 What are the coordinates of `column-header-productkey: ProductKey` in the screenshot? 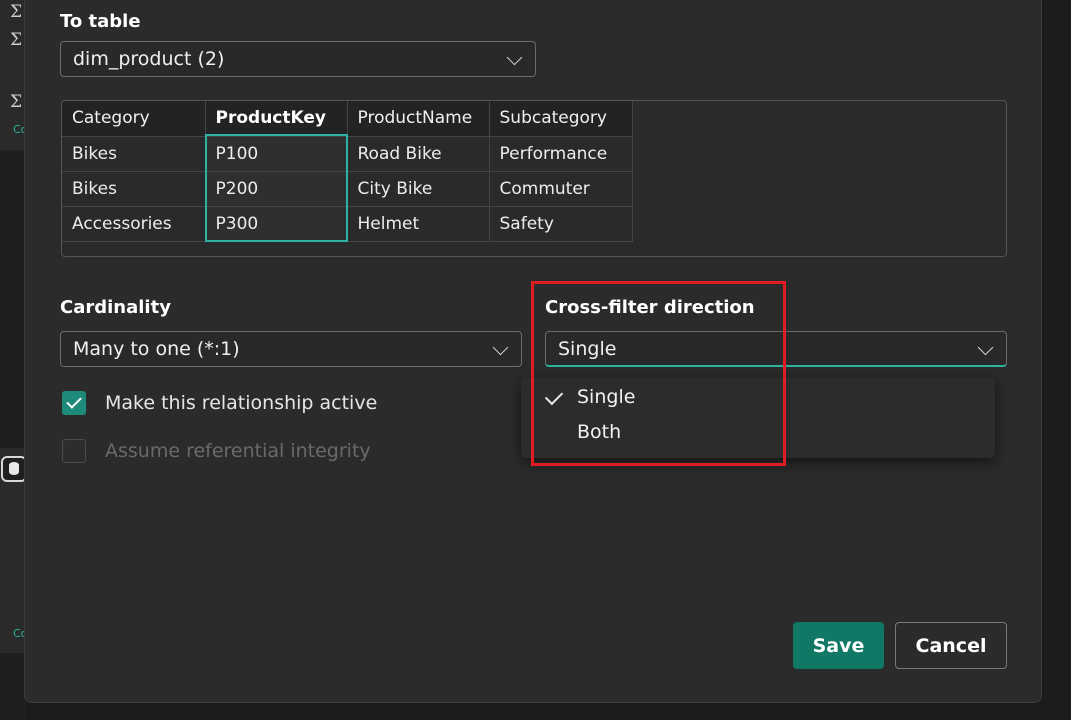 It's located at (276, 119).